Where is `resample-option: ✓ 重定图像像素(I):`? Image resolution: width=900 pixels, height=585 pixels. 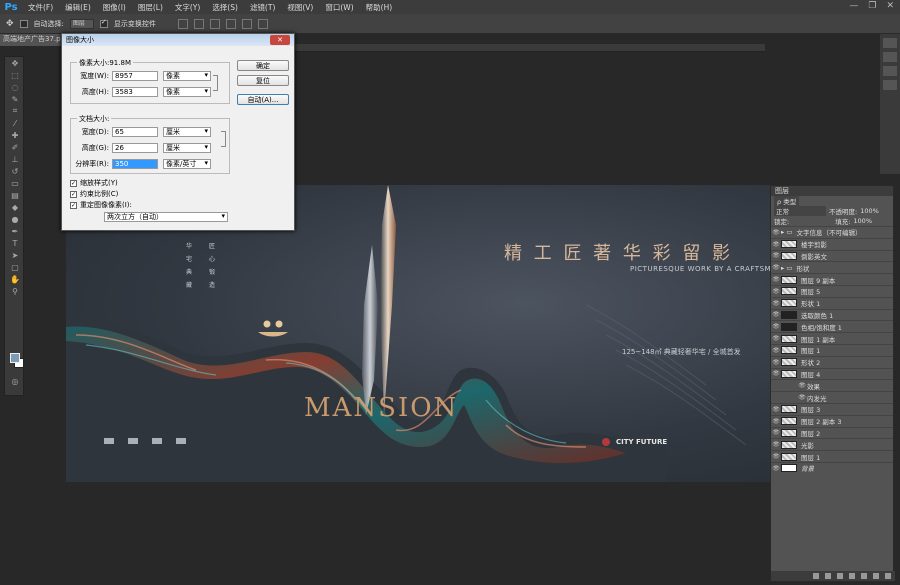 resample-option: ✓ 重定图像像素(I): is located at coordinates (101, 205).